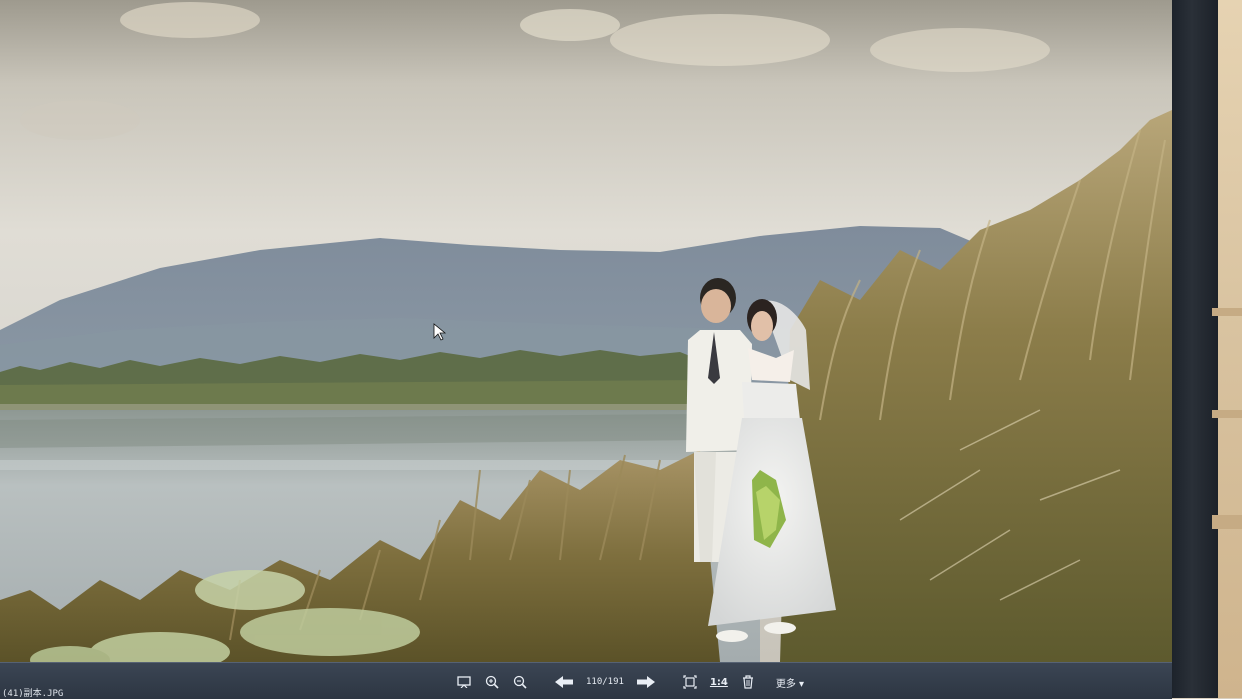 This screenshot has height=699, width=1242. I want to click on delete-icon, so click(748, 682).